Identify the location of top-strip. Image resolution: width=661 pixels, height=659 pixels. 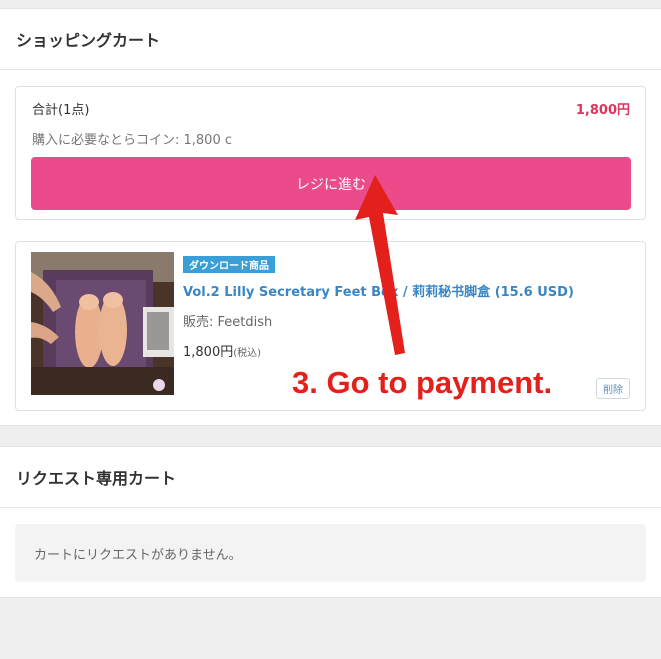
(330, 4).